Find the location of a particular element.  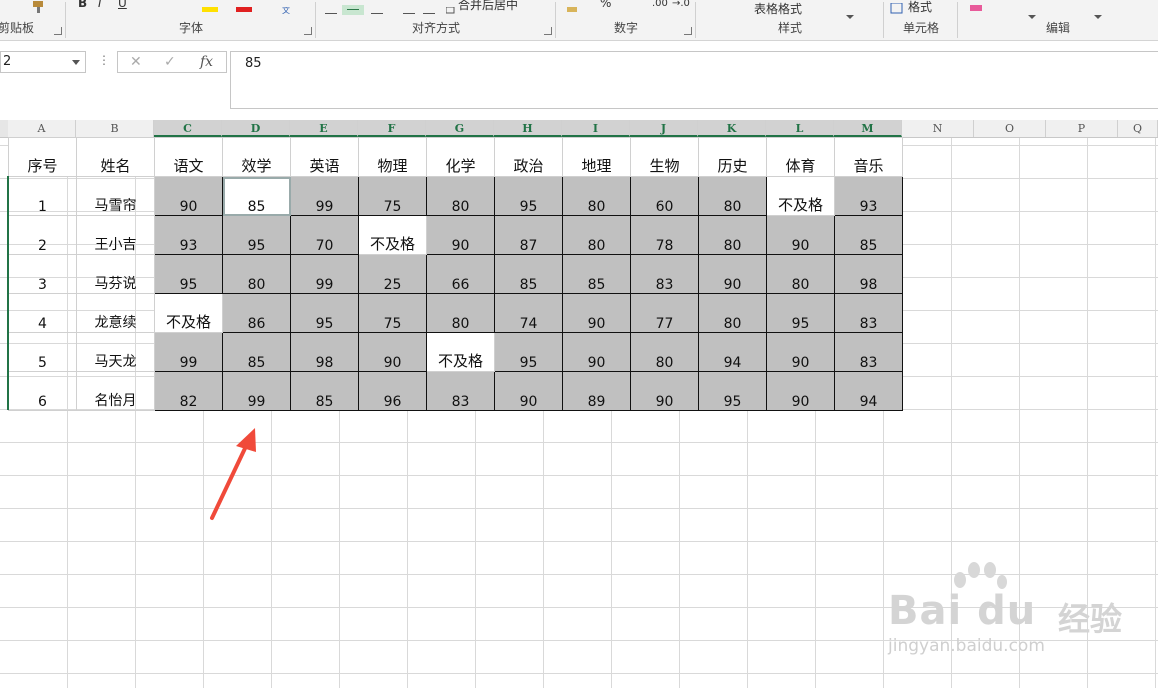

table-cell: 龙意续 is located at coordinates (115, 313).